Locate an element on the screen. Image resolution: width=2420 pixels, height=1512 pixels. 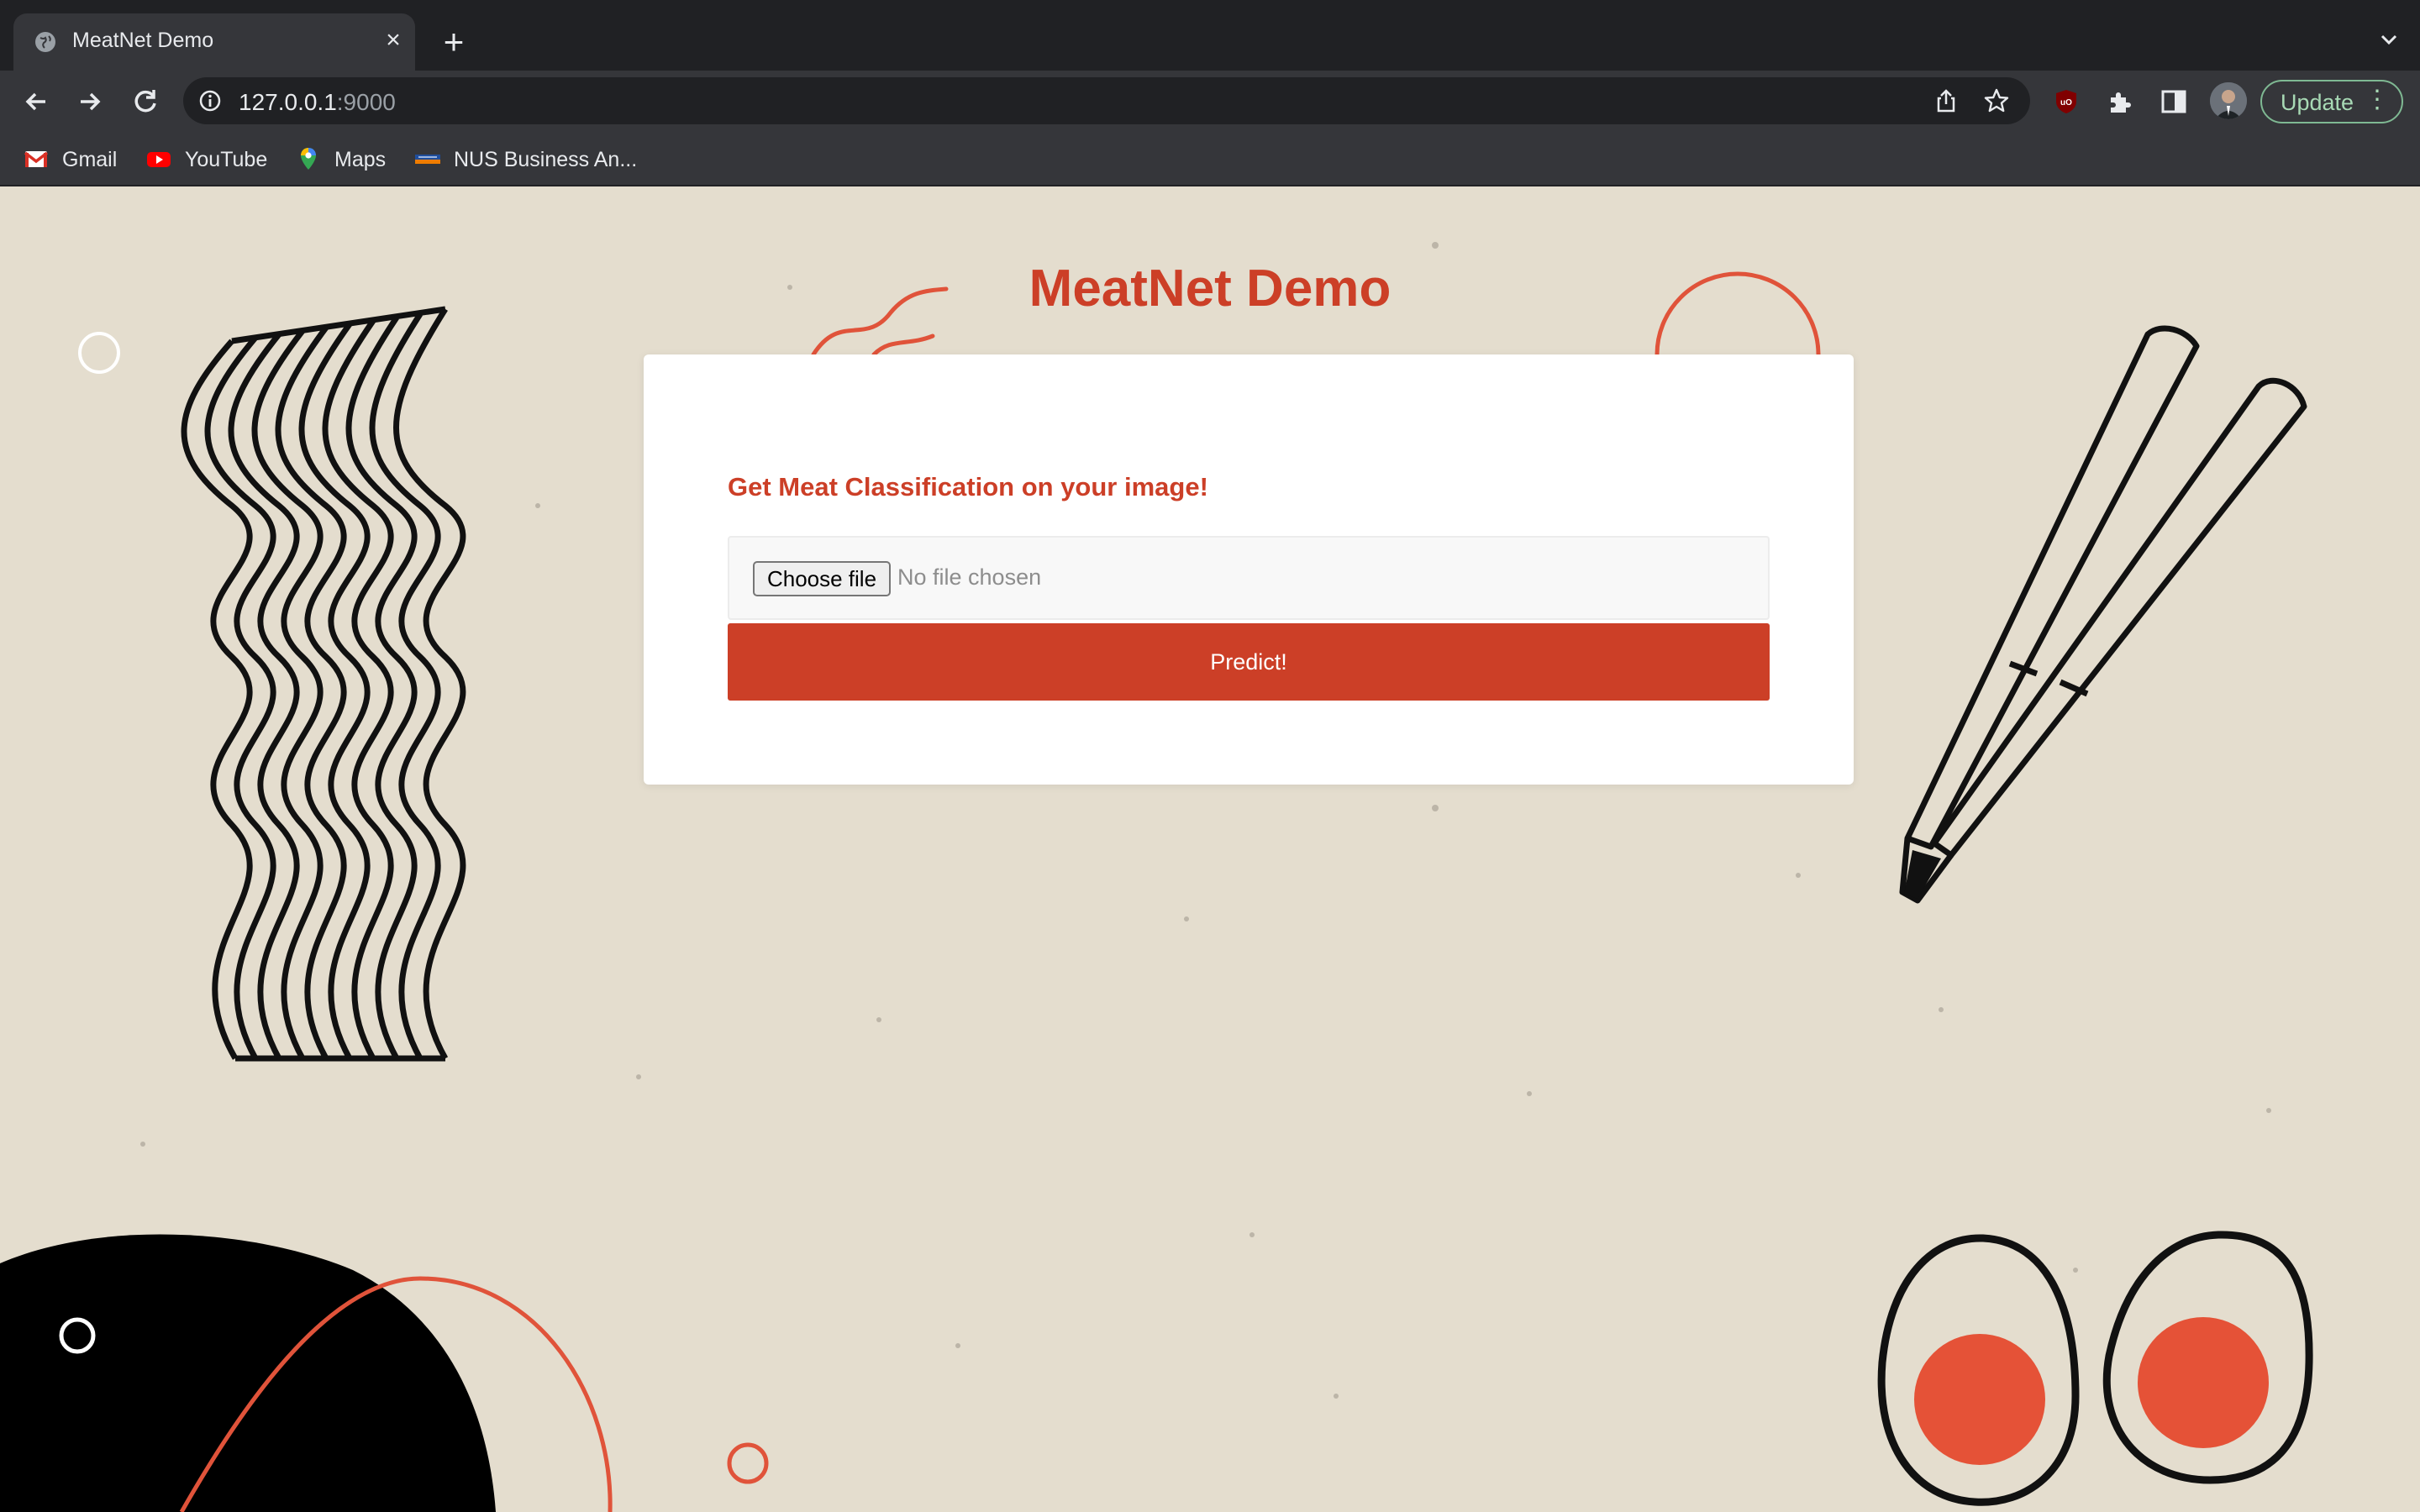
noodle-illustration is located at coordinates (323, 684).